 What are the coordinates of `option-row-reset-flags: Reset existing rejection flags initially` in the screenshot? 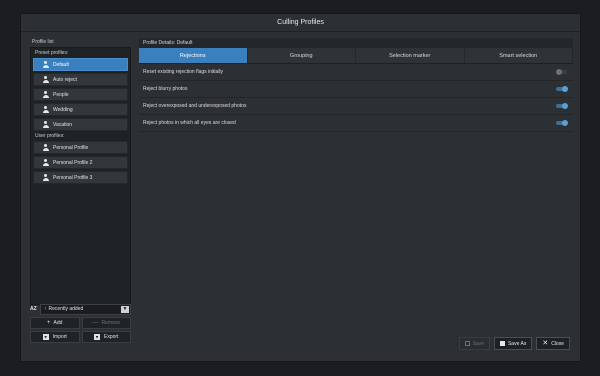 It's located at (356, 72).